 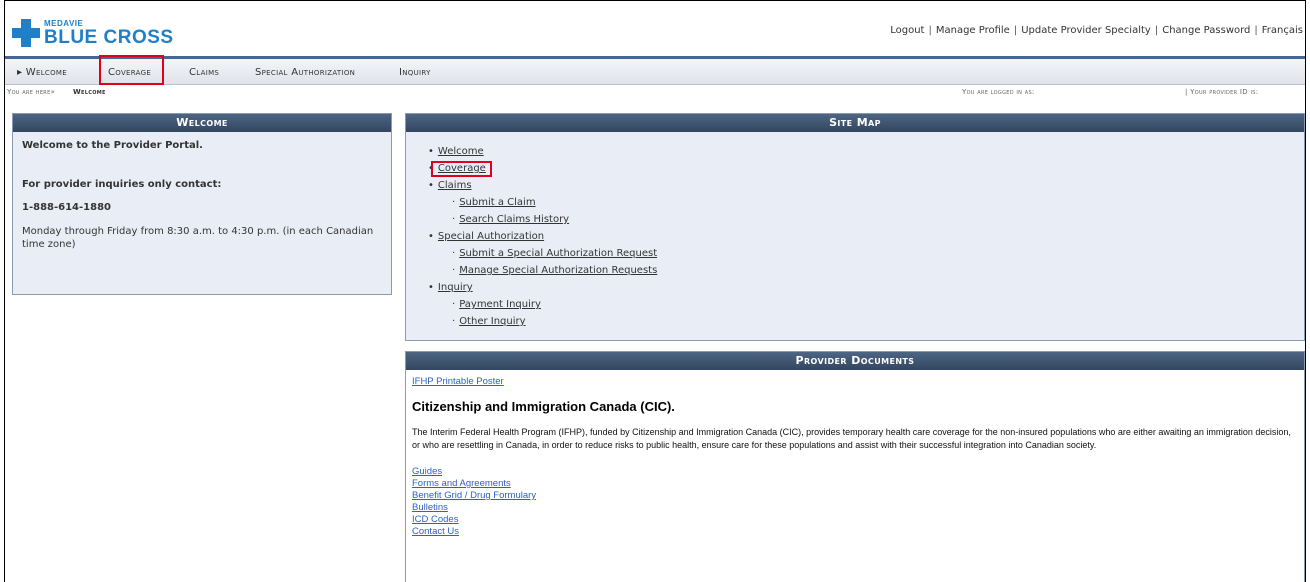 I want to click on sitemap-link-claims: Claims, so click(x=455, y=185).